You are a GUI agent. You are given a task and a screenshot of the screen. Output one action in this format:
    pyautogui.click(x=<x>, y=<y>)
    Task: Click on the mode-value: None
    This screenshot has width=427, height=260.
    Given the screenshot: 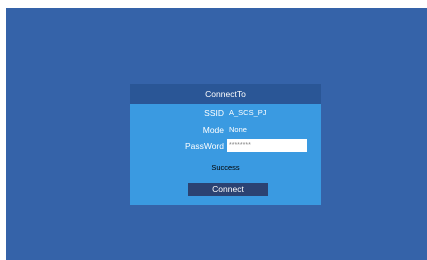 What is the action you would take?
    pyautogui.click(x=238, y=129)
    